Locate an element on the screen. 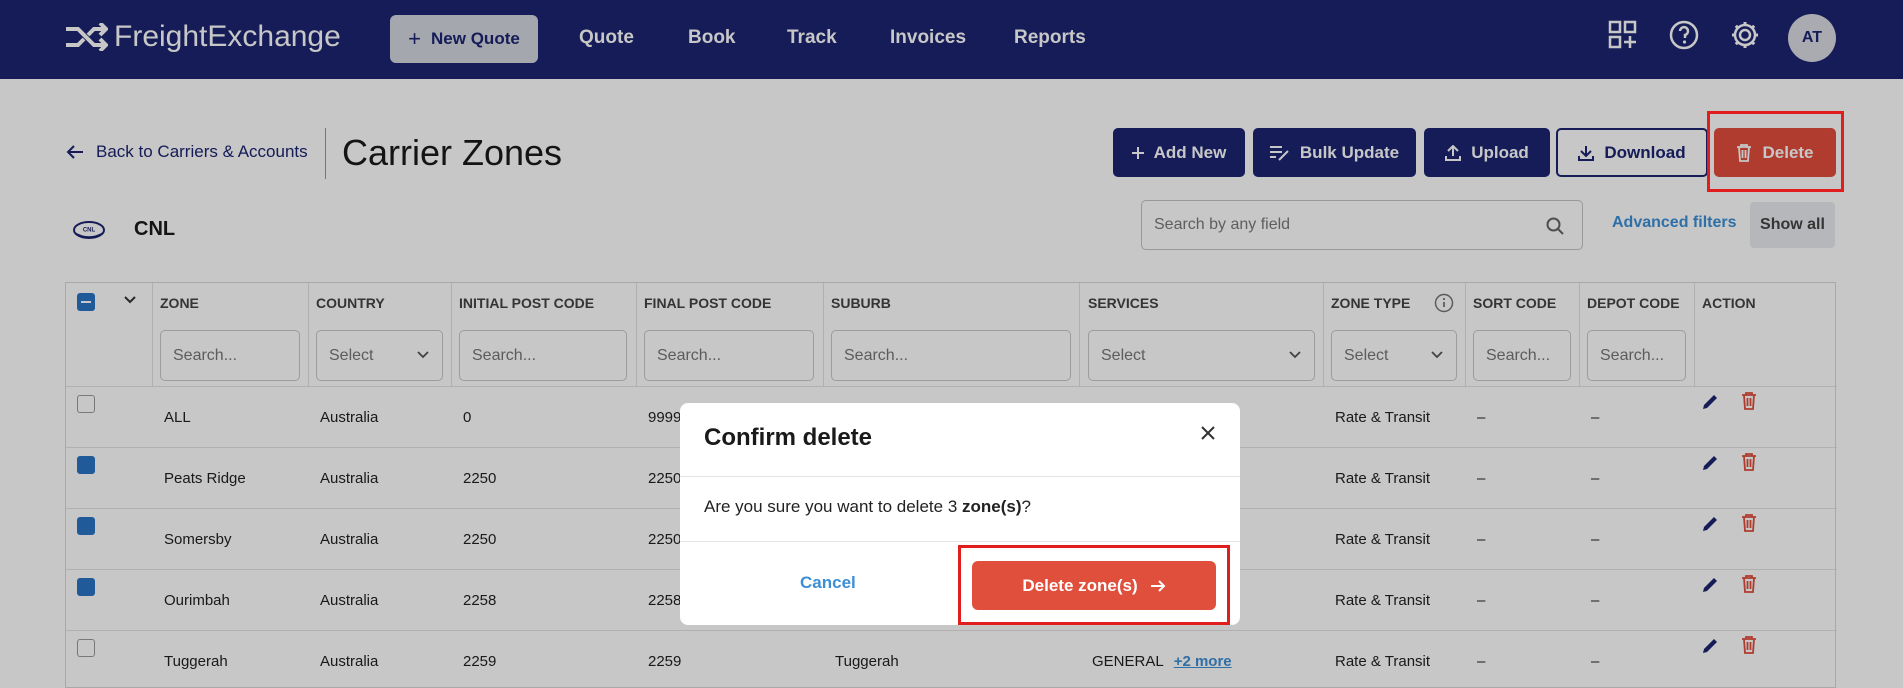 The image size is (1903, 688). dialog-message-suffix: ? is located at coordinates (1026, 506).